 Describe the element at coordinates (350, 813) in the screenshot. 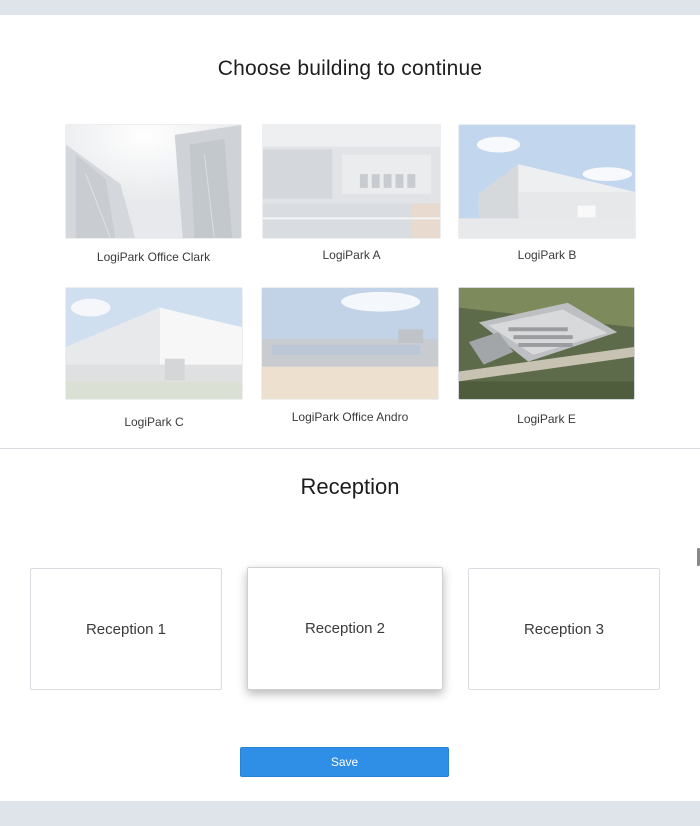

I see `bottom-bar` at that location.